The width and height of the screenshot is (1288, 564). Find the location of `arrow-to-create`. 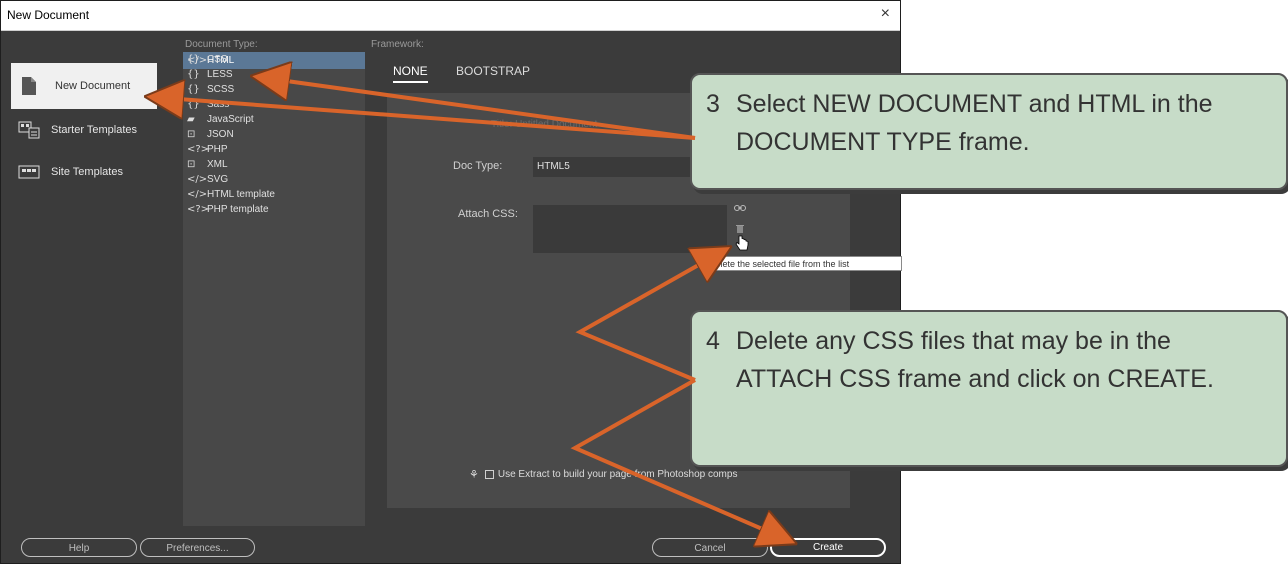

arrow-to-create is located at coordinates (680, 459).